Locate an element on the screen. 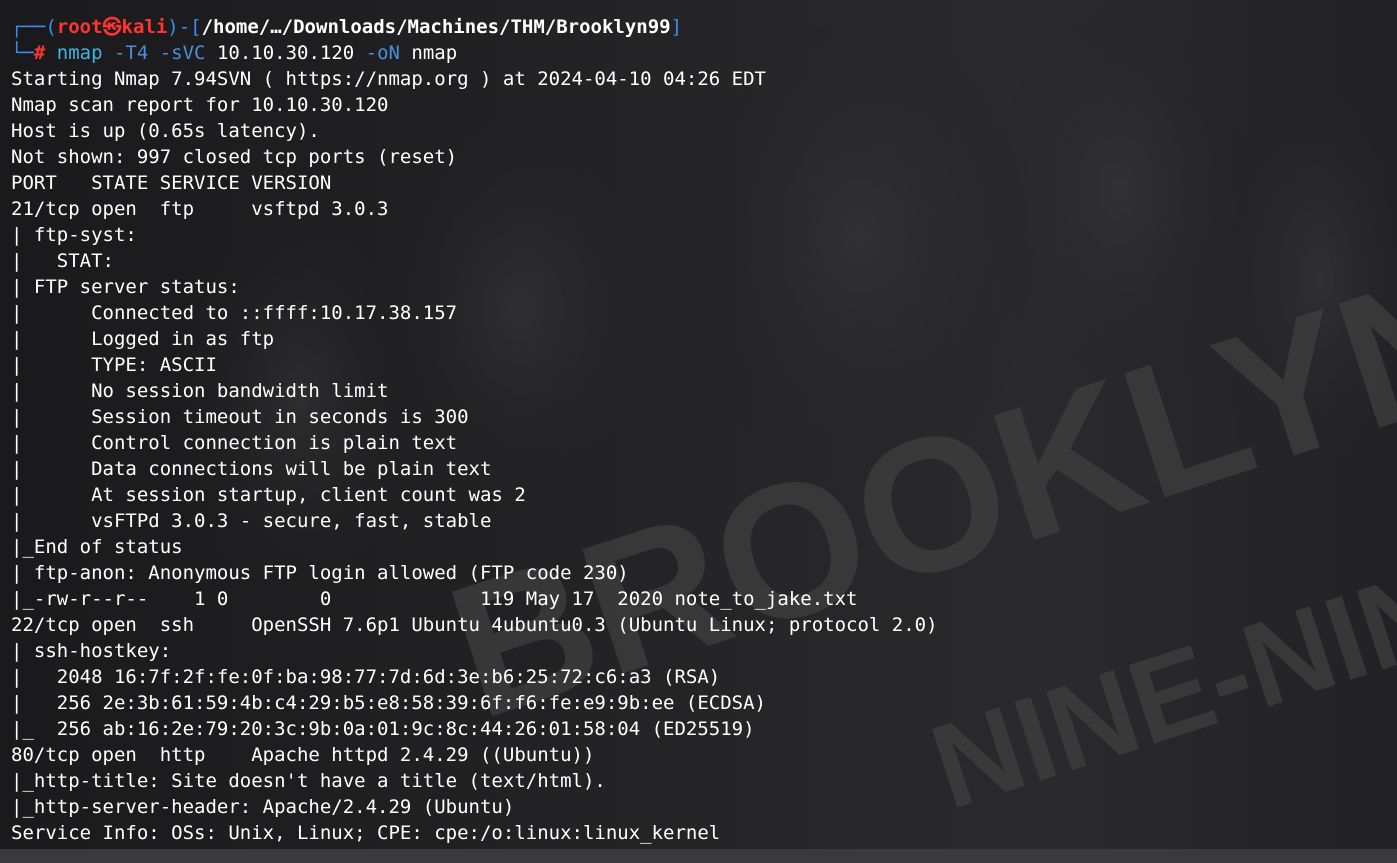  prompt-frame-open: ┌──( is located at coordinates (34, 27).